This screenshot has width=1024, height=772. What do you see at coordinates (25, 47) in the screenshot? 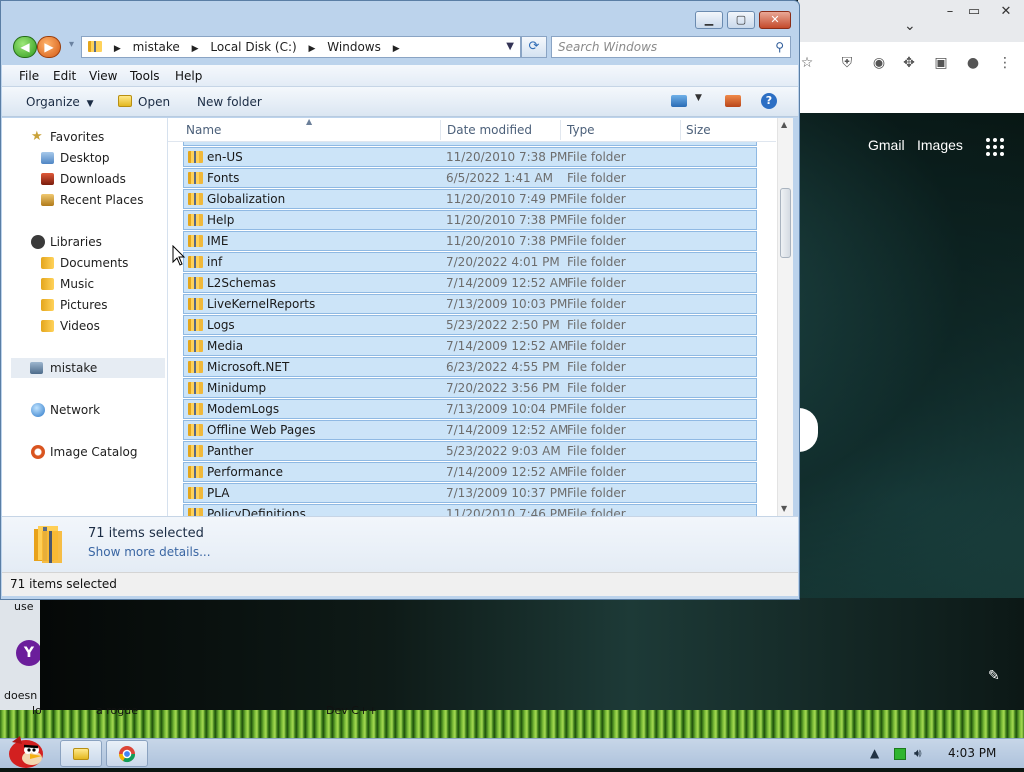
I see `back-button: ◀` at bounding box center [25, 47].